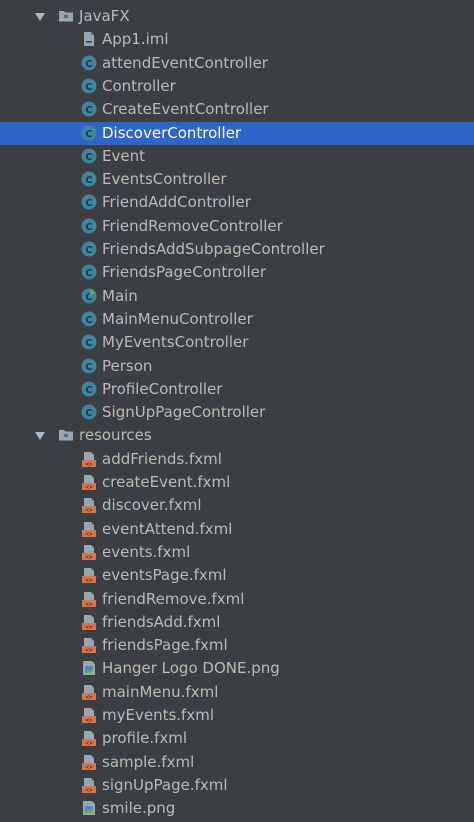 The height and width of the screenshot is (822, 474). I want to click on tree-file-row: C DiscoverController, so click(237, 133).